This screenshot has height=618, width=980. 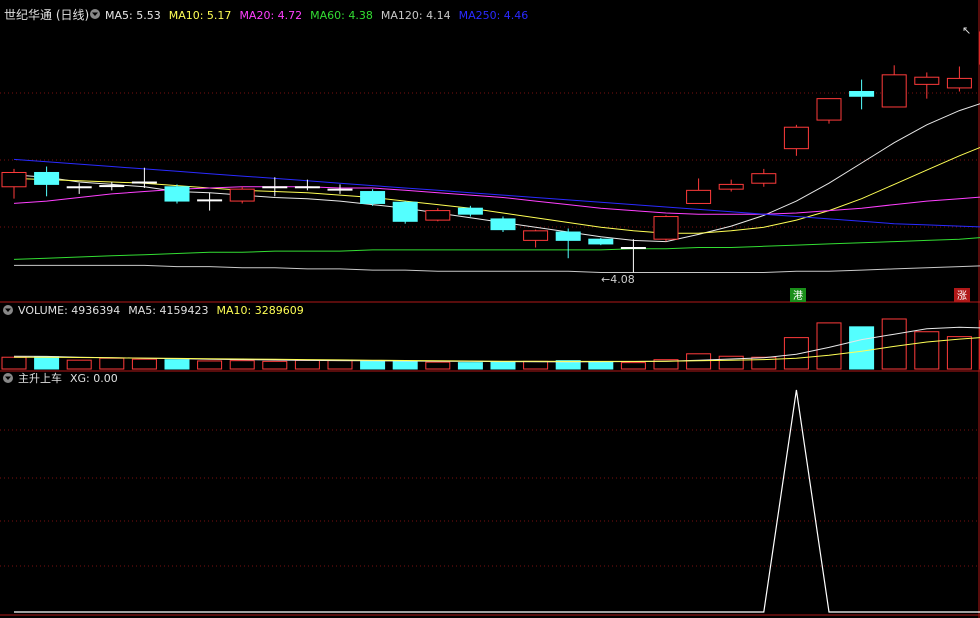 I want to click on legend-entry: MA5: 5.53, so click(x=133, y=15).